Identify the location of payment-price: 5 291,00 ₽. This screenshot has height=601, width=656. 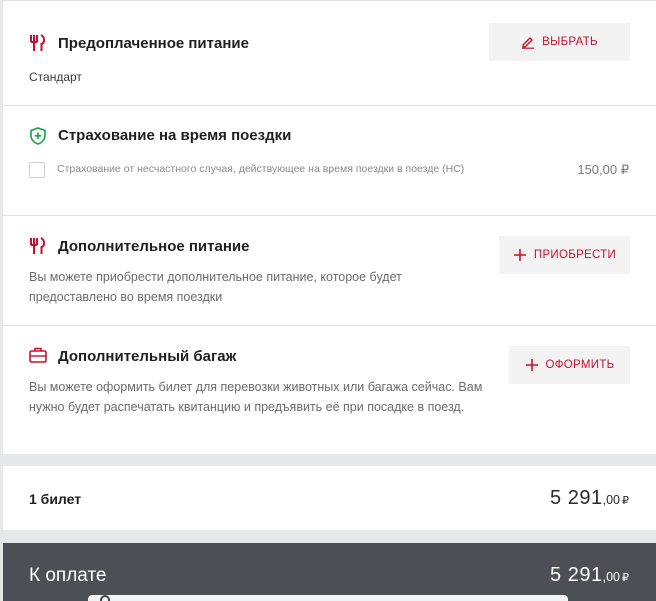
(589, 575).